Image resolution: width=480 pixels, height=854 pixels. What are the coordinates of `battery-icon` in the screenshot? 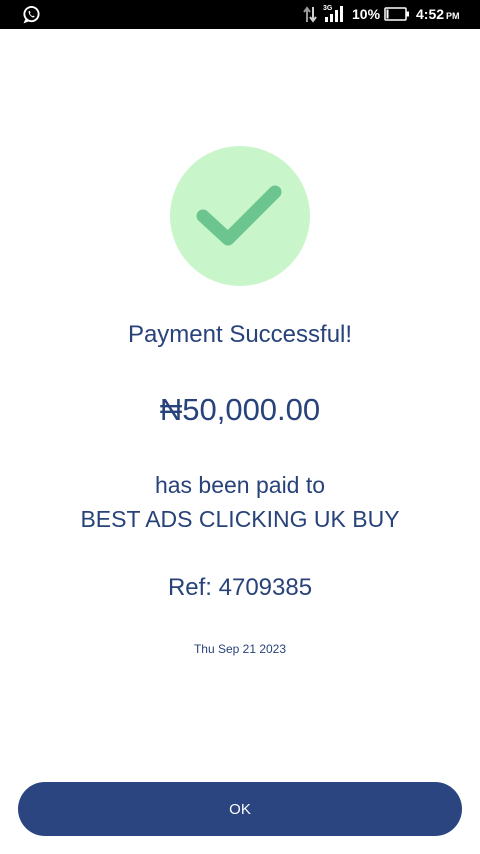 It's located at (396, 14).